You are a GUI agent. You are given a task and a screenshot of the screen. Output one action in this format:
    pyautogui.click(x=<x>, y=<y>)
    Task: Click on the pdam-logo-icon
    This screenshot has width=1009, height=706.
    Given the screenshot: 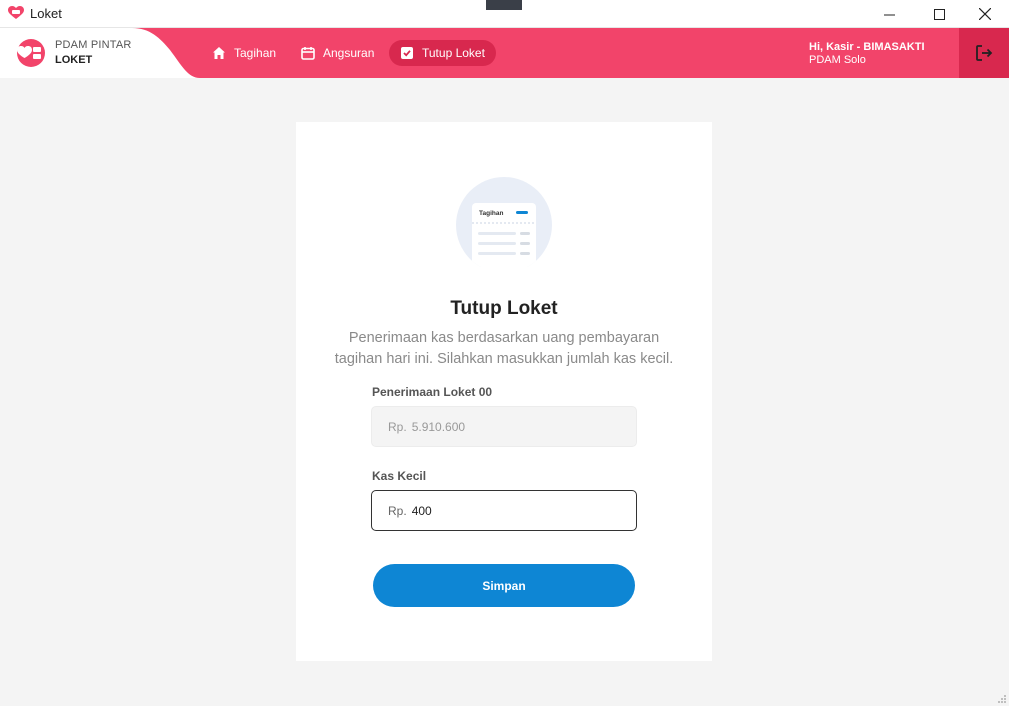 What is the action you would take?
    pyautogui.click(x=31, y=53)
    